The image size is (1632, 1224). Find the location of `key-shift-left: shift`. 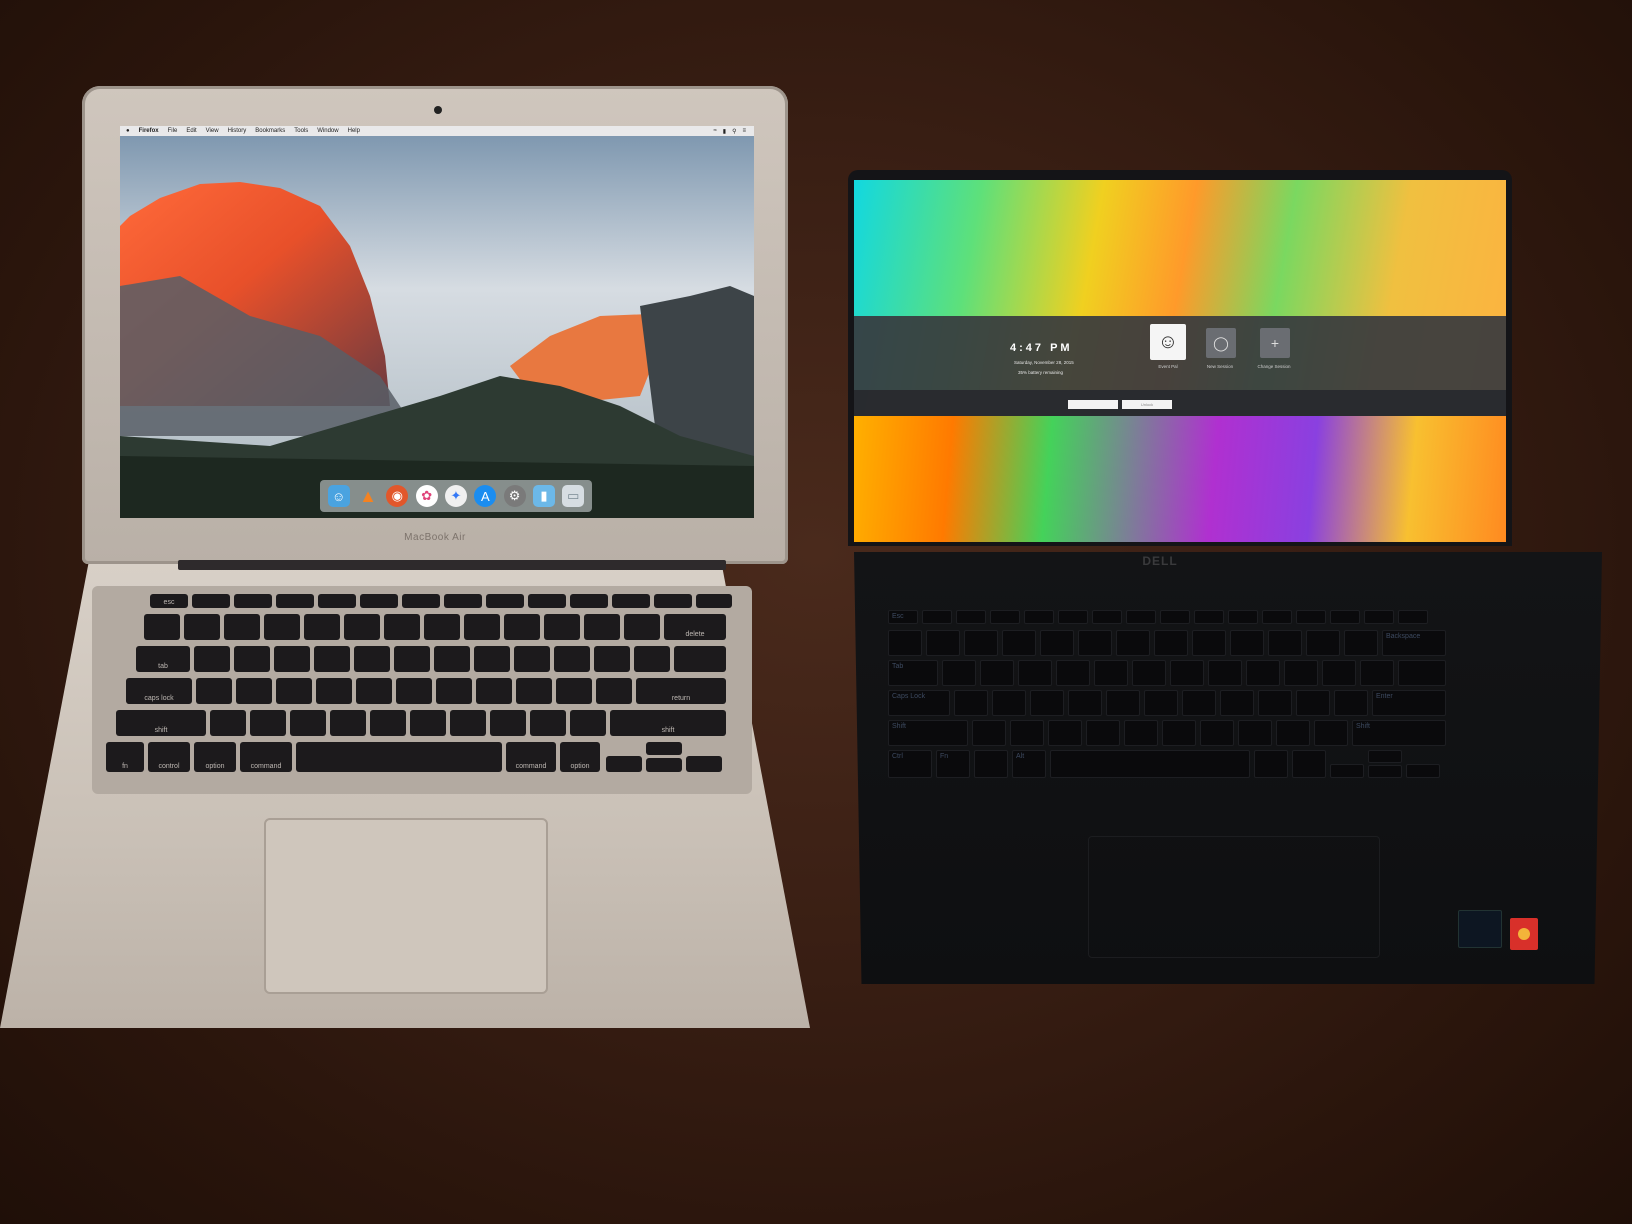

key-shift-left: shift is located at coordinates (161, 723).